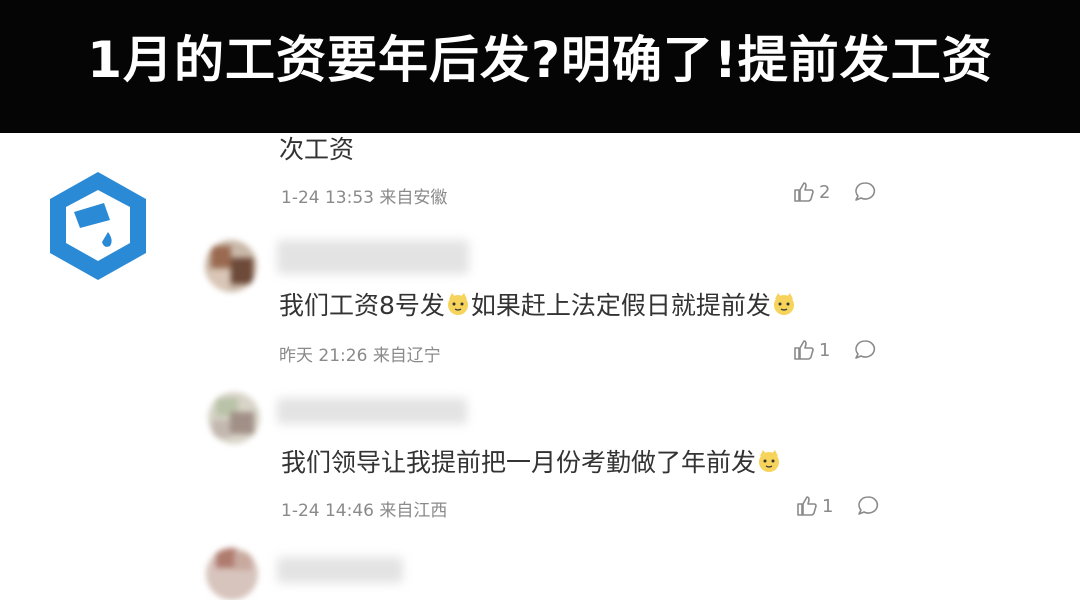  I want to click on comment-actions: 2, so click(834, 192).